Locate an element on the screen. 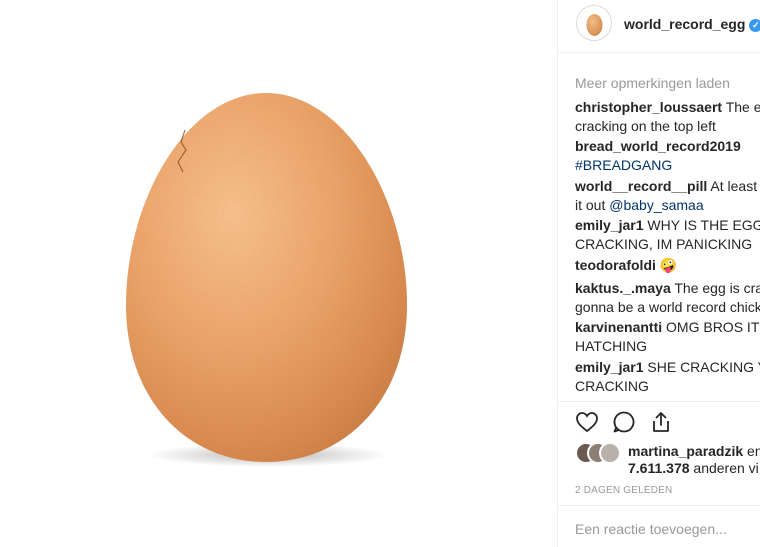 This screenshot has height=547, width=760. comment-icon is located at coordinates (624, 422).